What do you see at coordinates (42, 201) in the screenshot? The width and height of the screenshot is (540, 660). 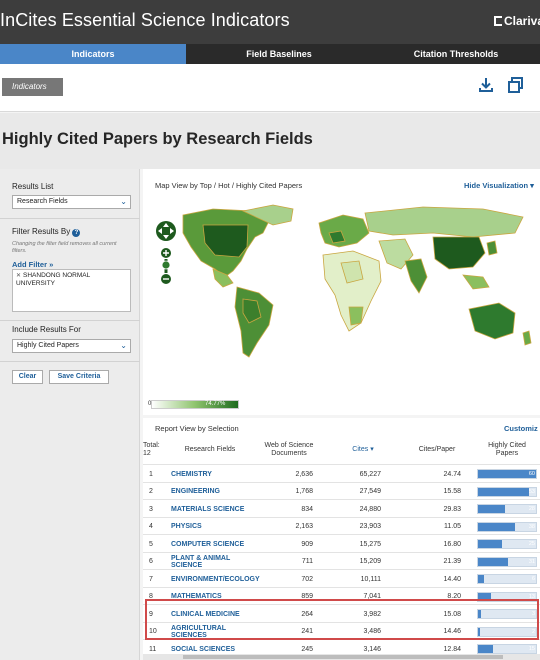 I see `results-list-value: Research Fields` at bounding box center [42, 201].